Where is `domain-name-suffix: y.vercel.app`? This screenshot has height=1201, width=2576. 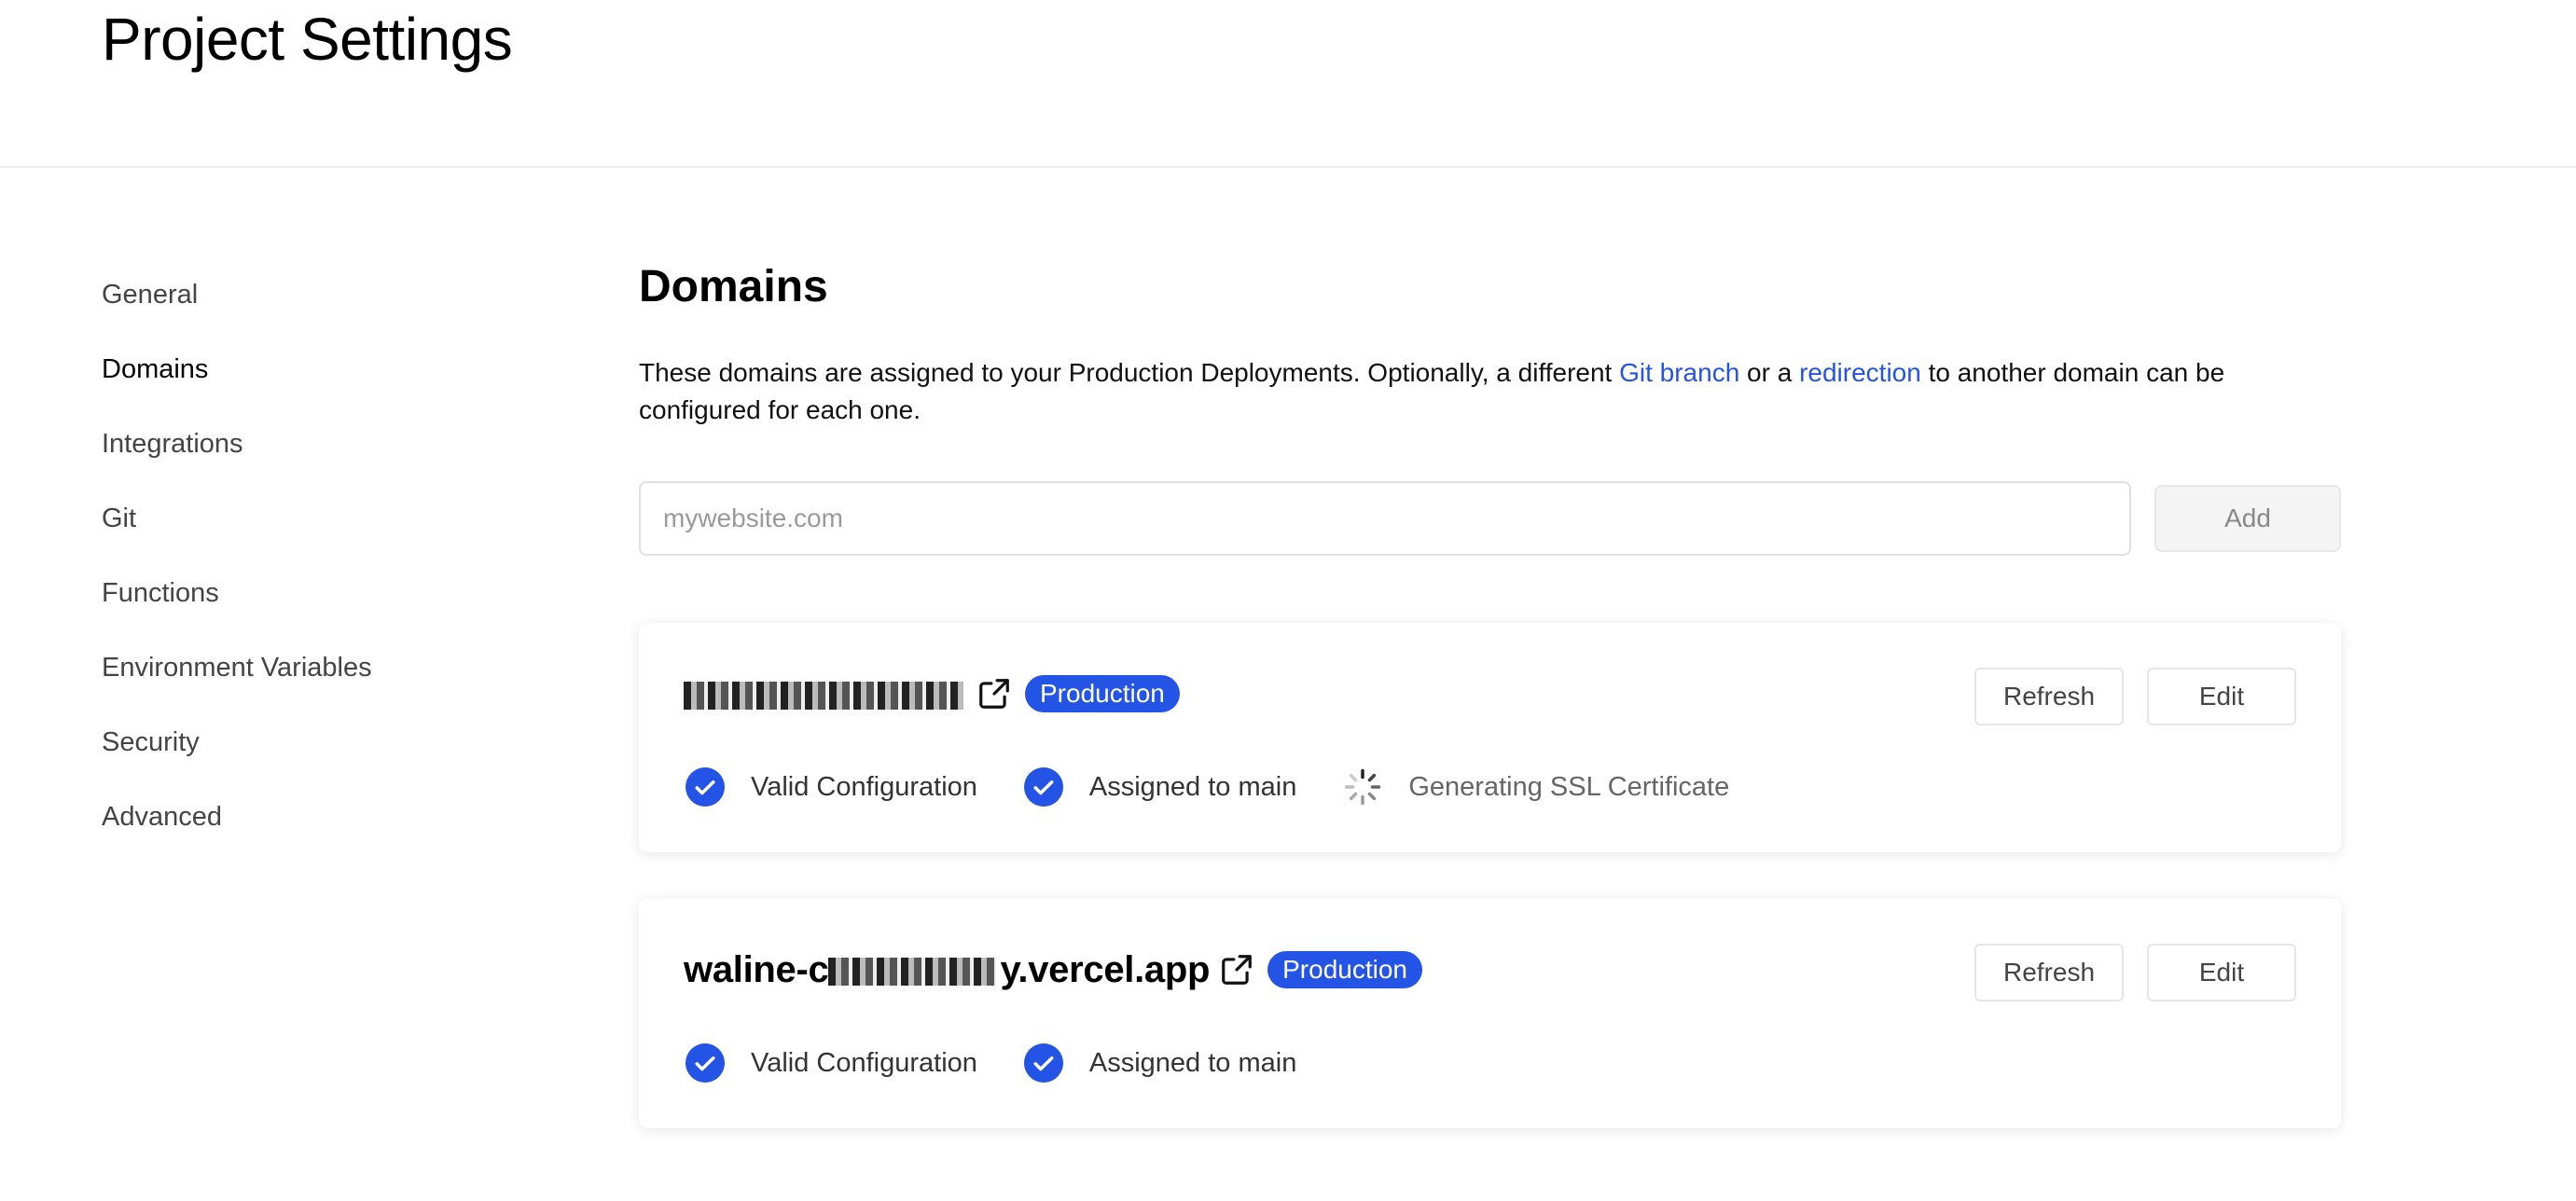 domain-name-suffix: y.vercel.app is located at coordinates (1105, 969).